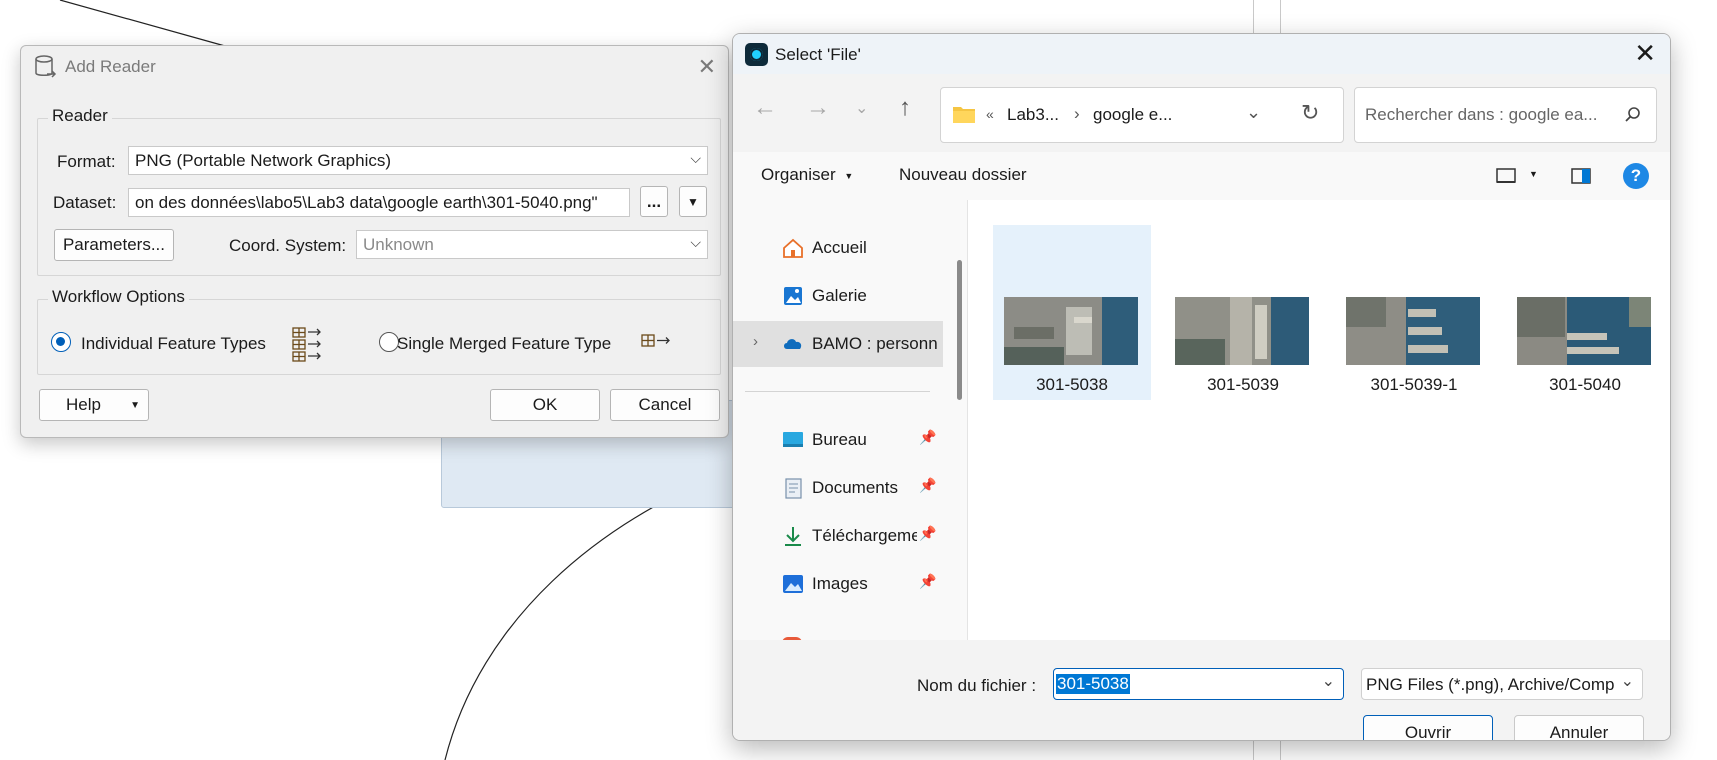 Image resolution: width=1717 pixels, height=760 pixels. Describe the element at coordinates (389, 342) in the screenshot. I see `radio-single-merged-feature-type` at that location.